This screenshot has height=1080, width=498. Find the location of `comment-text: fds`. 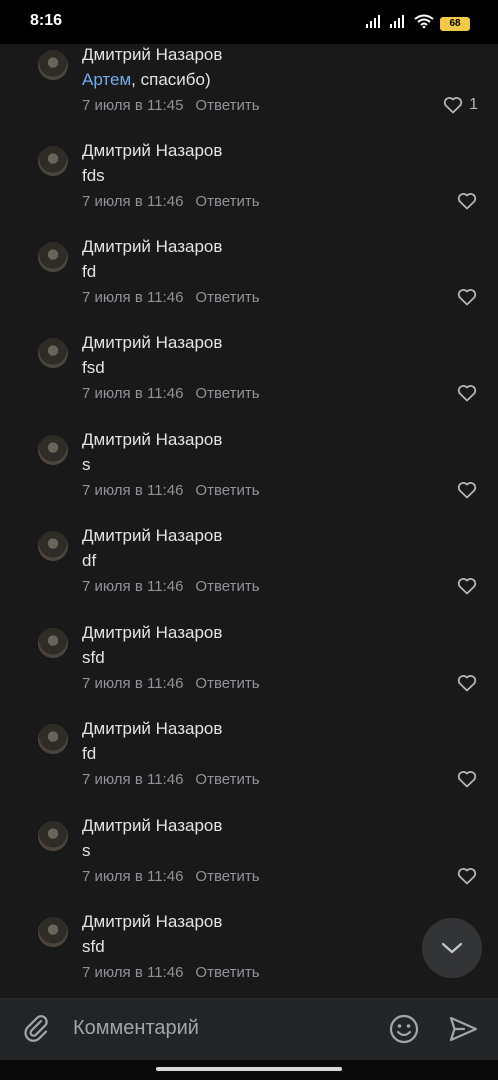

comment-text: fds is located at coordinates (93, 175).